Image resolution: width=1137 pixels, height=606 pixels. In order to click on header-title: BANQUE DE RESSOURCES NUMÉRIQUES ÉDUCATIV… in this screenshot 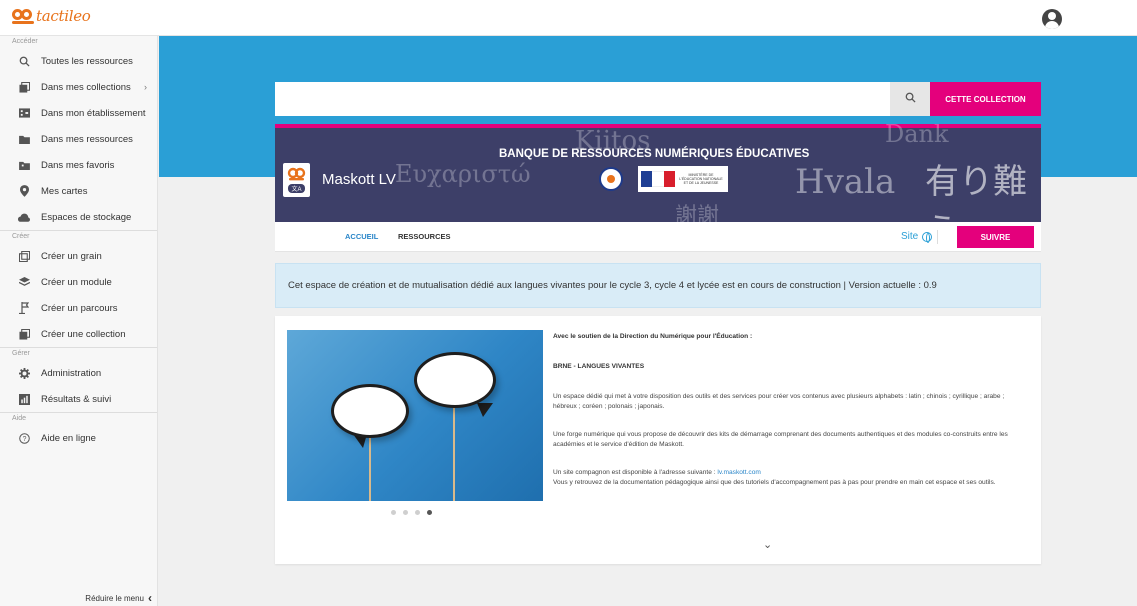, I will do `click(654, 154)`.